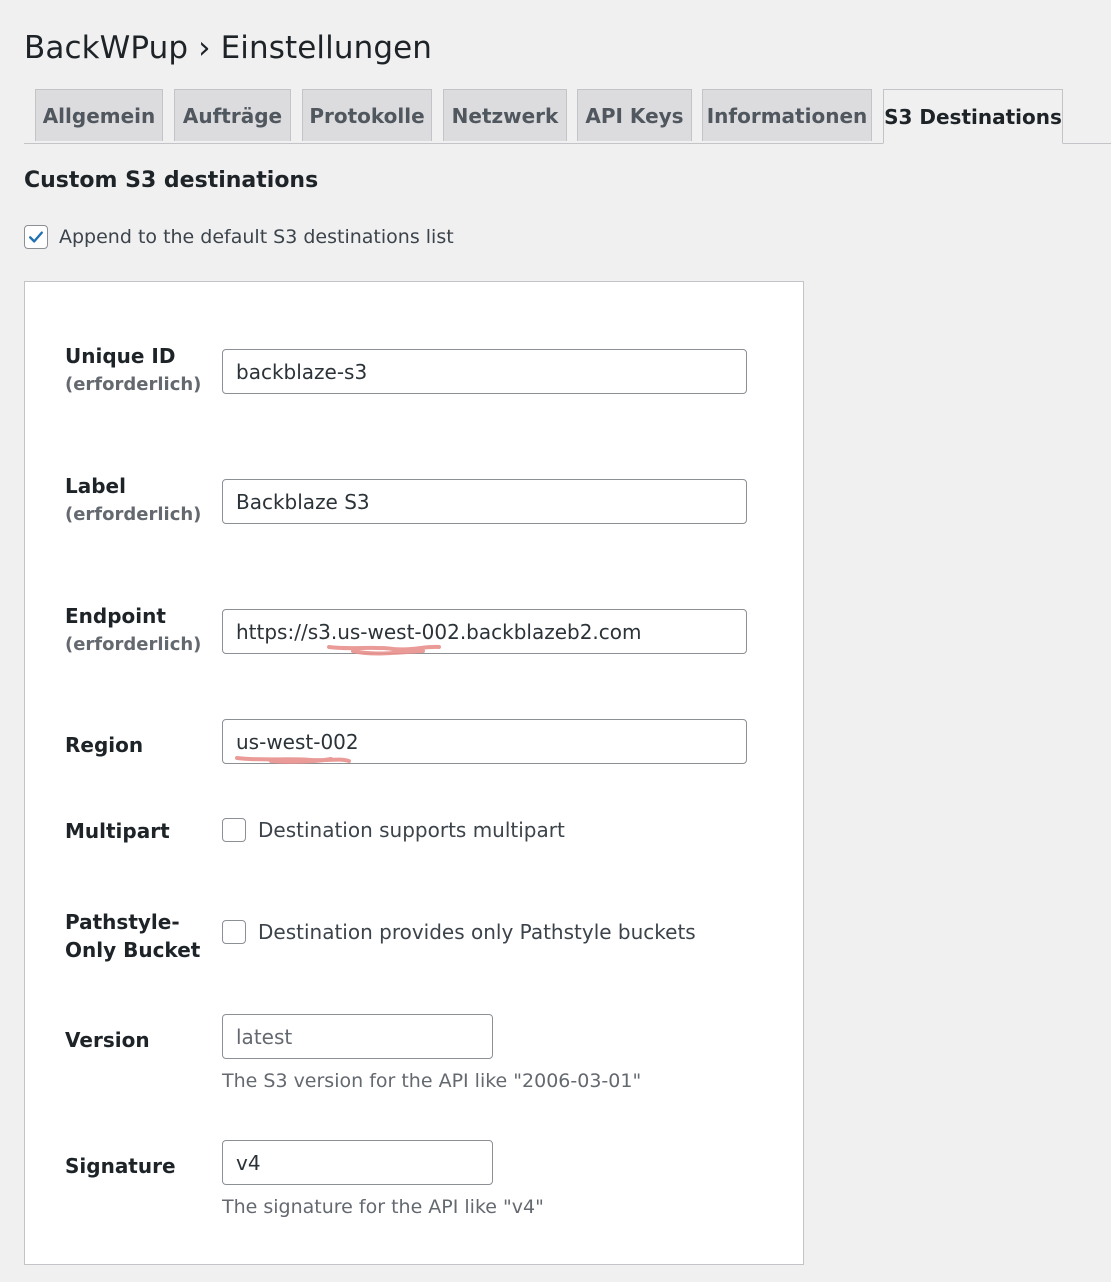 Image resolution: width=1111 pixels, height=1282 pixels. I want to click on tab-auftraege: Aufträge, so click(232, 115).